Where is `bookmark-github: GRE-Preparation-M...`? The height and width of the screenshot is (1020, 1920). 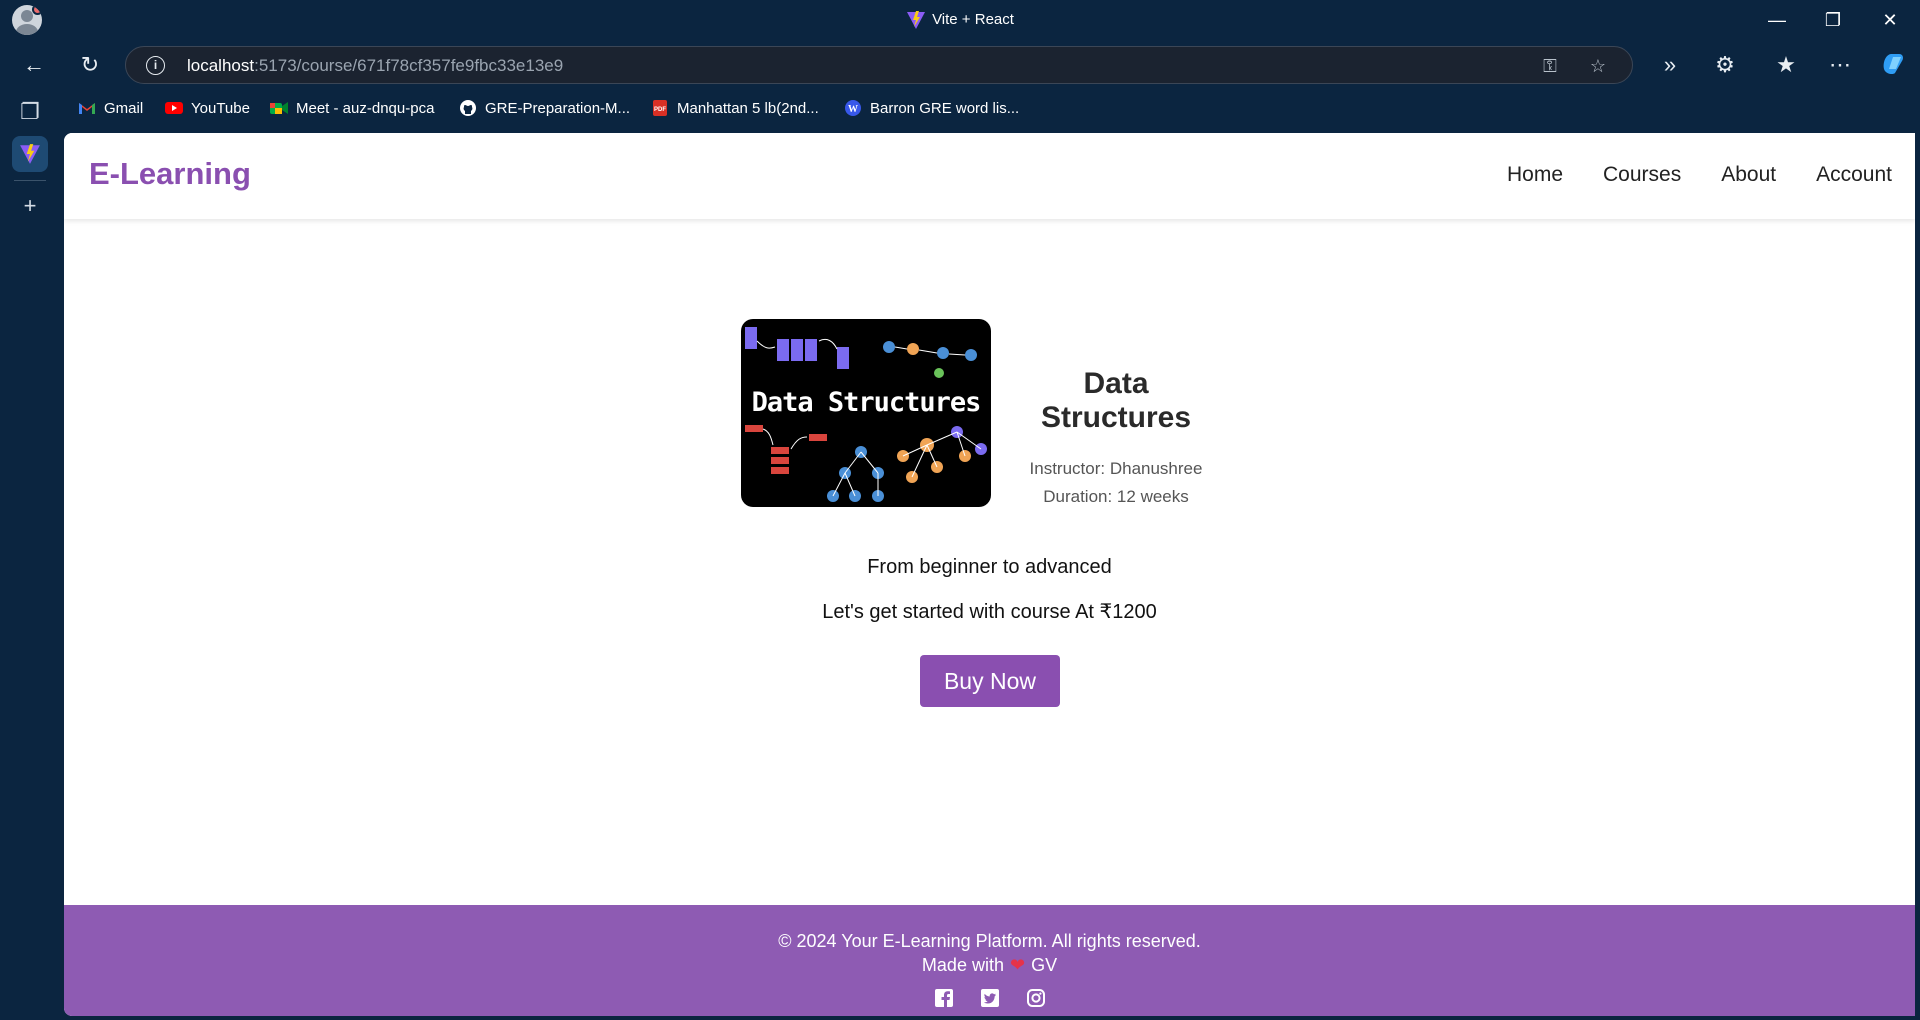 bookmark-github: GRE-Preparation-M... is located at coordinates (544, 109).